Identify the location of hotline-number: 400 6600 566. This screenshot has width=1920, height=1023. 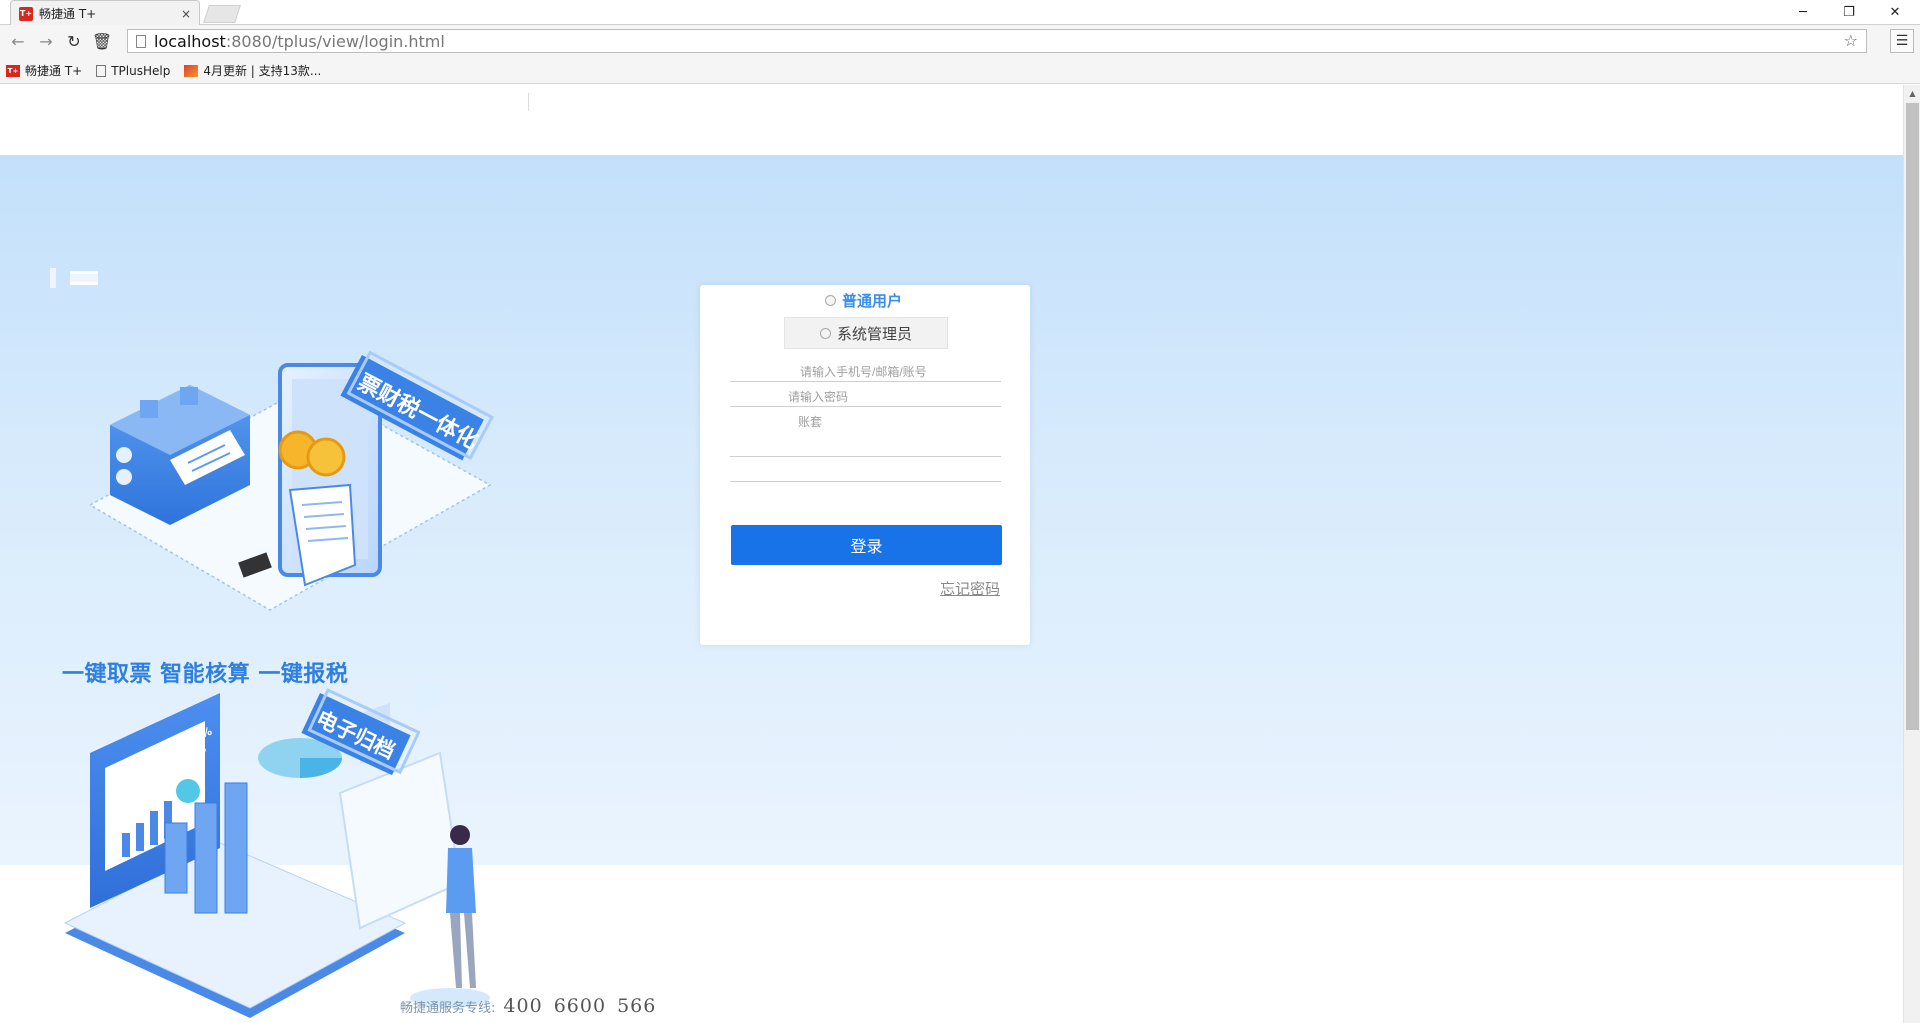
(580, 1006).